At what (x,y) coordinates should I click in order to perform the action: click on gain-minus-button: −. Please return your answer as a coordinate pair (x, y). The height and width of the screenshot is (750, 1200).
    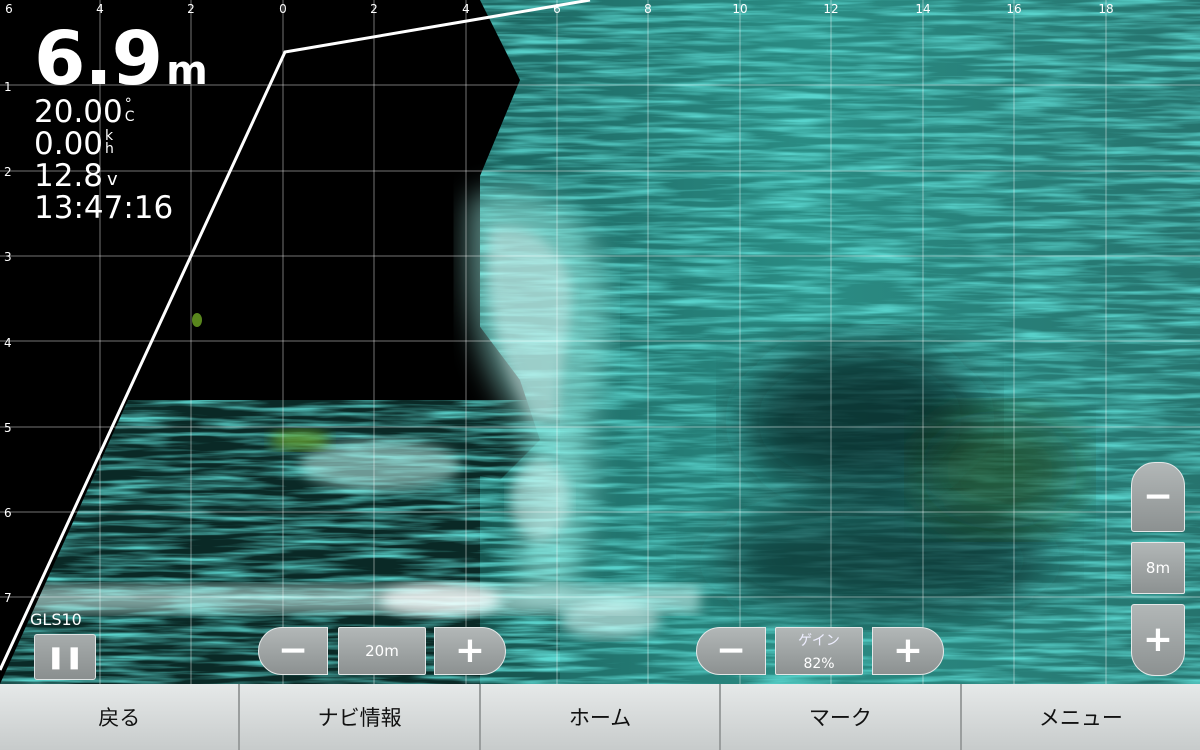
    Looking at the image, I should click on (731, 651).